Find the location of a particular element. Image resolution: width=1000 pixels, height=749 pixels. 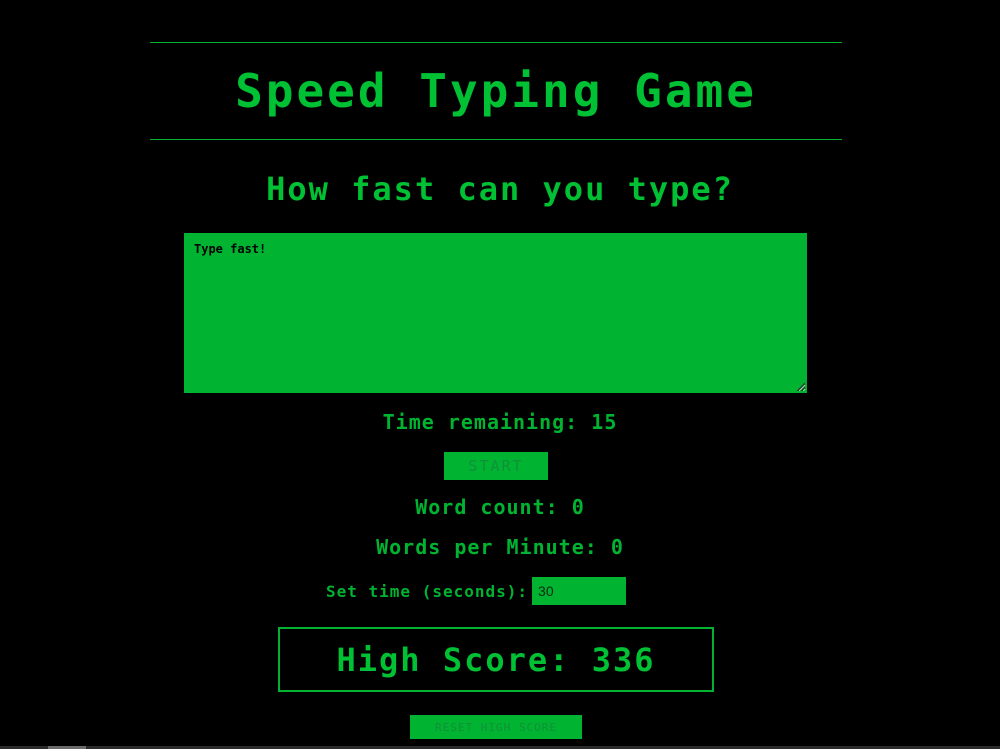

bottom-divider is located at coordinates (496, 139).